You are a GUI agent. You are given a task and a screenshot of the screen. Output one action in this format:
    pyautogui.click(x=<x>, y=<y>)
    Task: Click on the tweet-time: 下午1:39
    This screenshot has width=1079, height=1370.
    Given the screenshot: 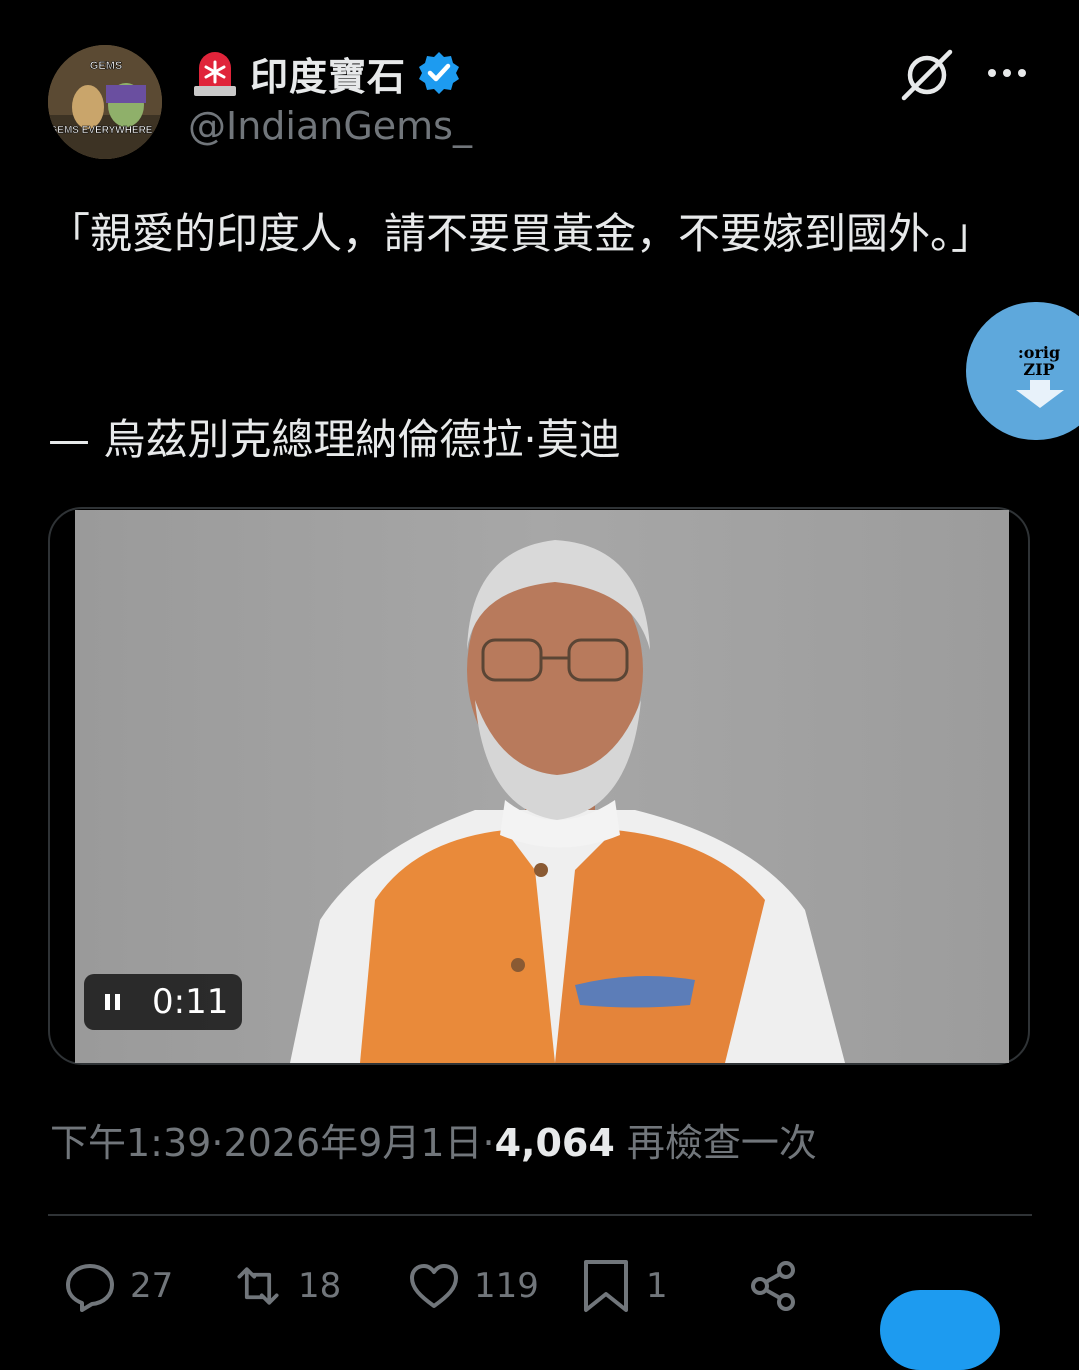 What is the action you would take?
    pyautogui.click(x=130, y=1139)
    